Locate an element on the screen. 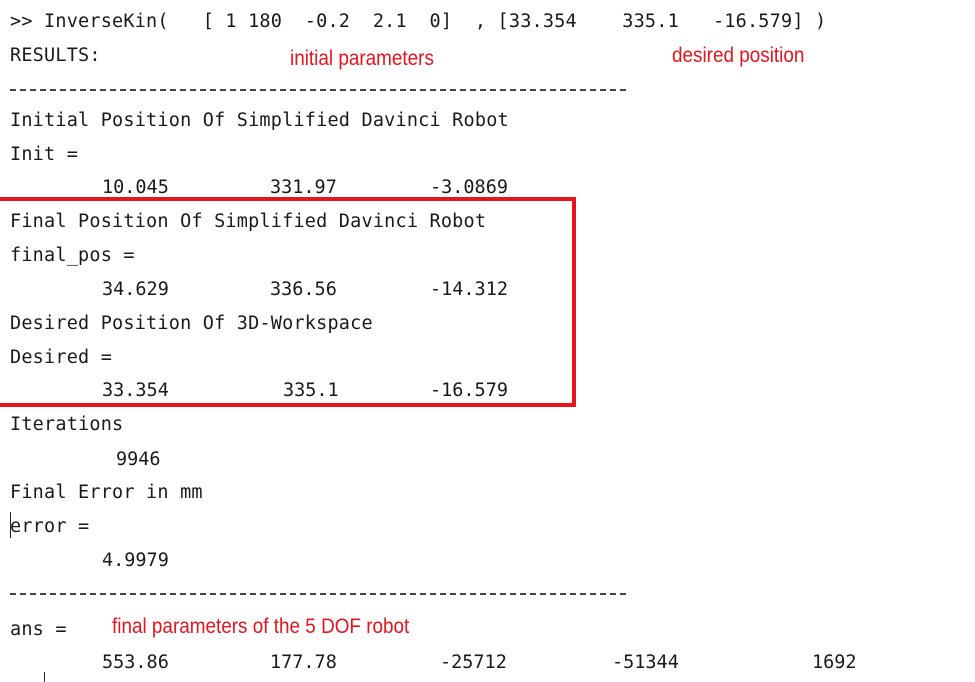  ans-value-4: -51344 is located at coordinates (645, 662).